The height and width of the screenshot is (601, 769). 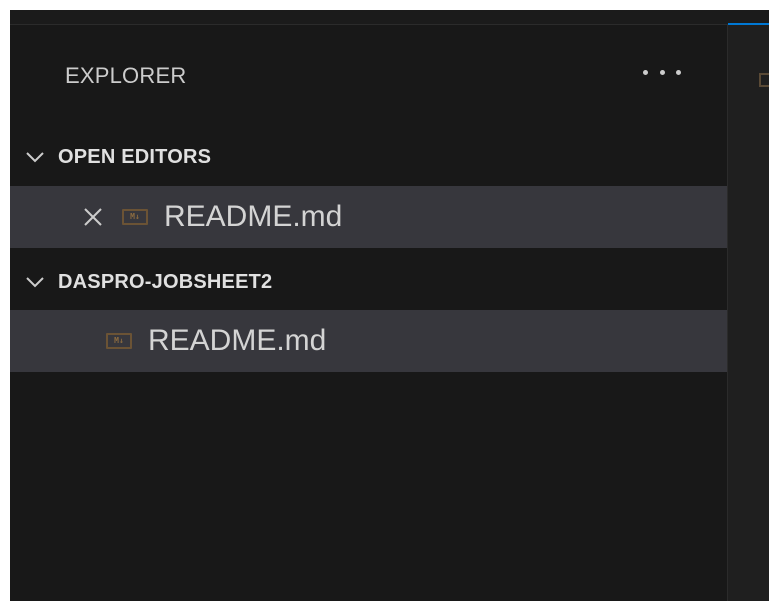 I want to click on ellipsis-icon, so click(x=662, y=72).